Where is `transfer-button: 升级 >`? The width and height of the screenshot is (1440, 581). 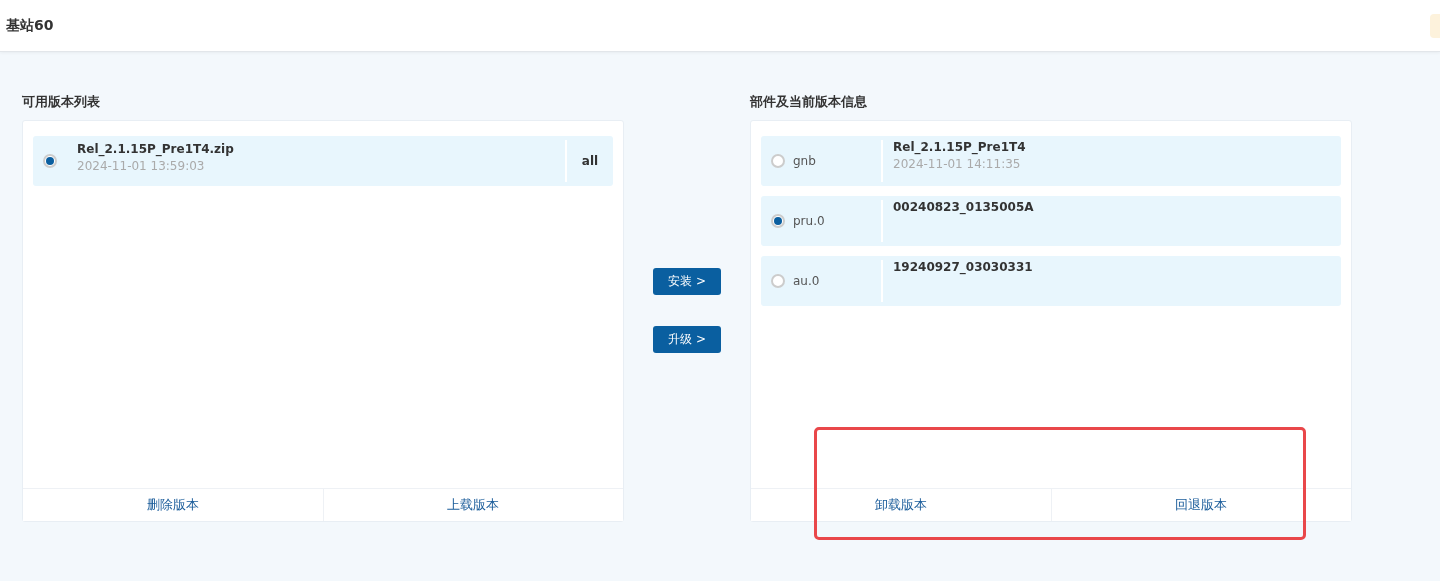
transfer-button: 升级 > is located at coordinates (687, 339).